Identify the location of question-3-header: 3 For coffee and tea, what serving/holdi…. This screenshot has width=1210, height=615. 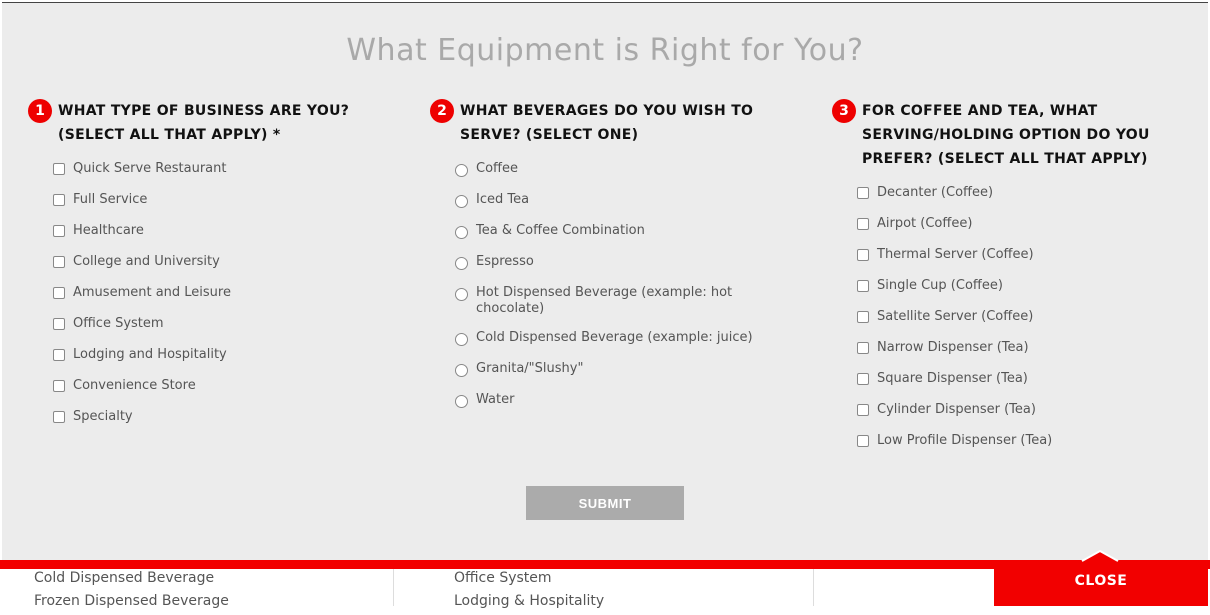
(1012, 135).